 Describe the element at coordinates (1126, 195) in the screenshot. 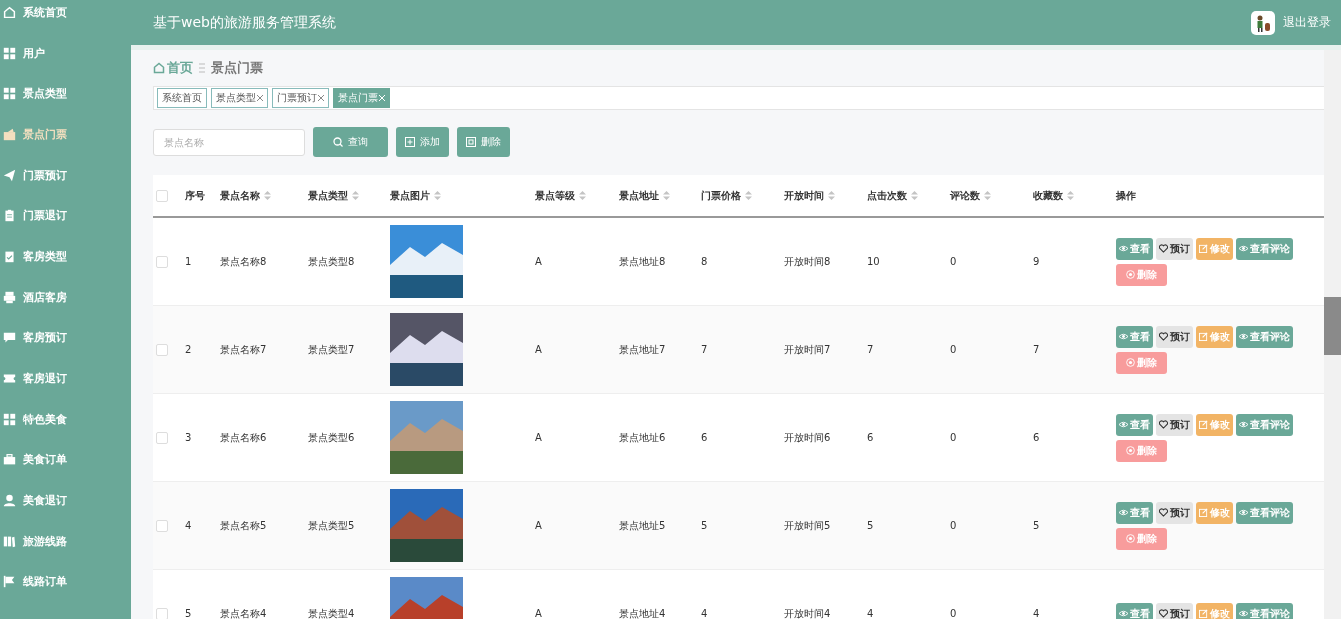

I see `column-header: 操作` at that location.